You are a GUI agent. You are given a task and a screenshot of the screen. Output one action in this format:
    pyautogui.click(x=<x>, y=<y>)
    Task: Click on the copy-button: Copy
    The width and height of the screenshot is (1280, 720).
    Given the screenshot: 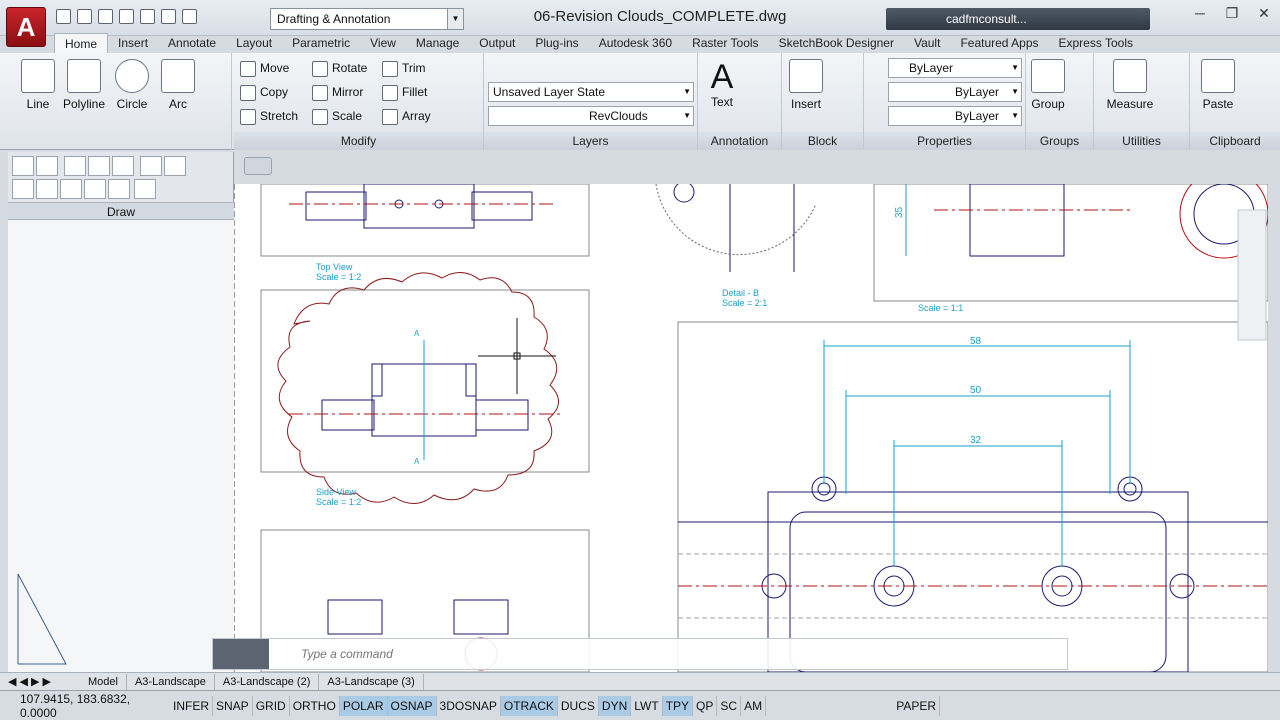 What is the action you would take?
    pyautogui.click(x=263, y=92)
    